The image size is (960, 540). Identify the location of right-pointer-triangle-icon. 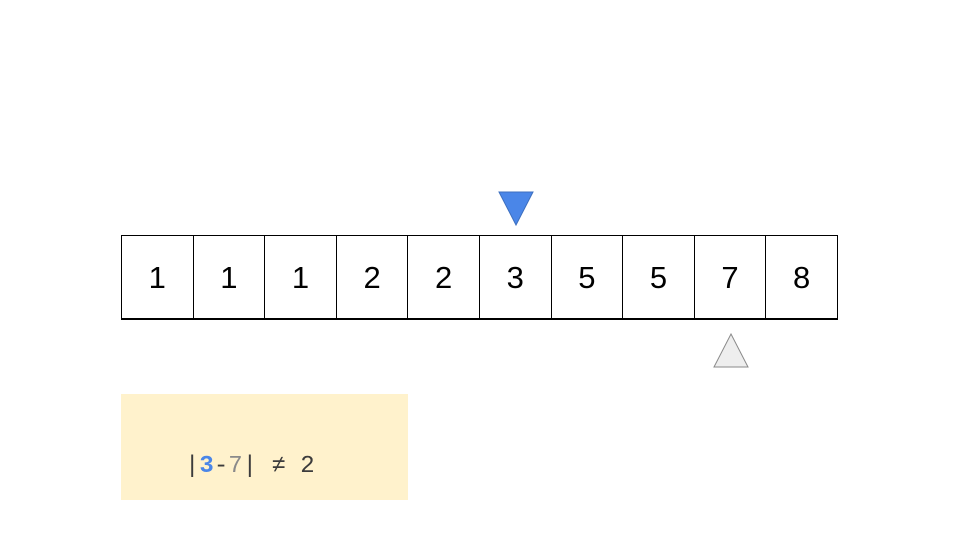
(731, 350).